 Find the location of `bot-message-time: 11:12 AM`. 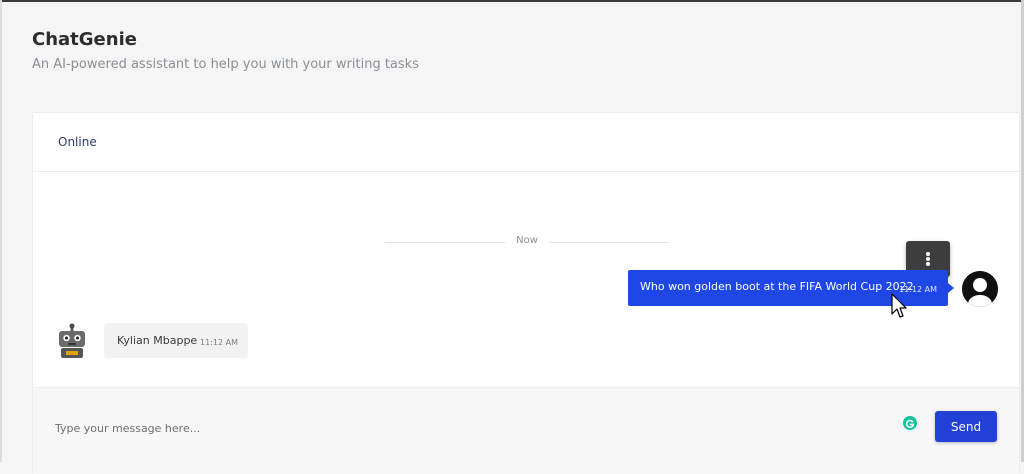

bot-message-time: 11:12 AM is located at coordinates (219, 342).